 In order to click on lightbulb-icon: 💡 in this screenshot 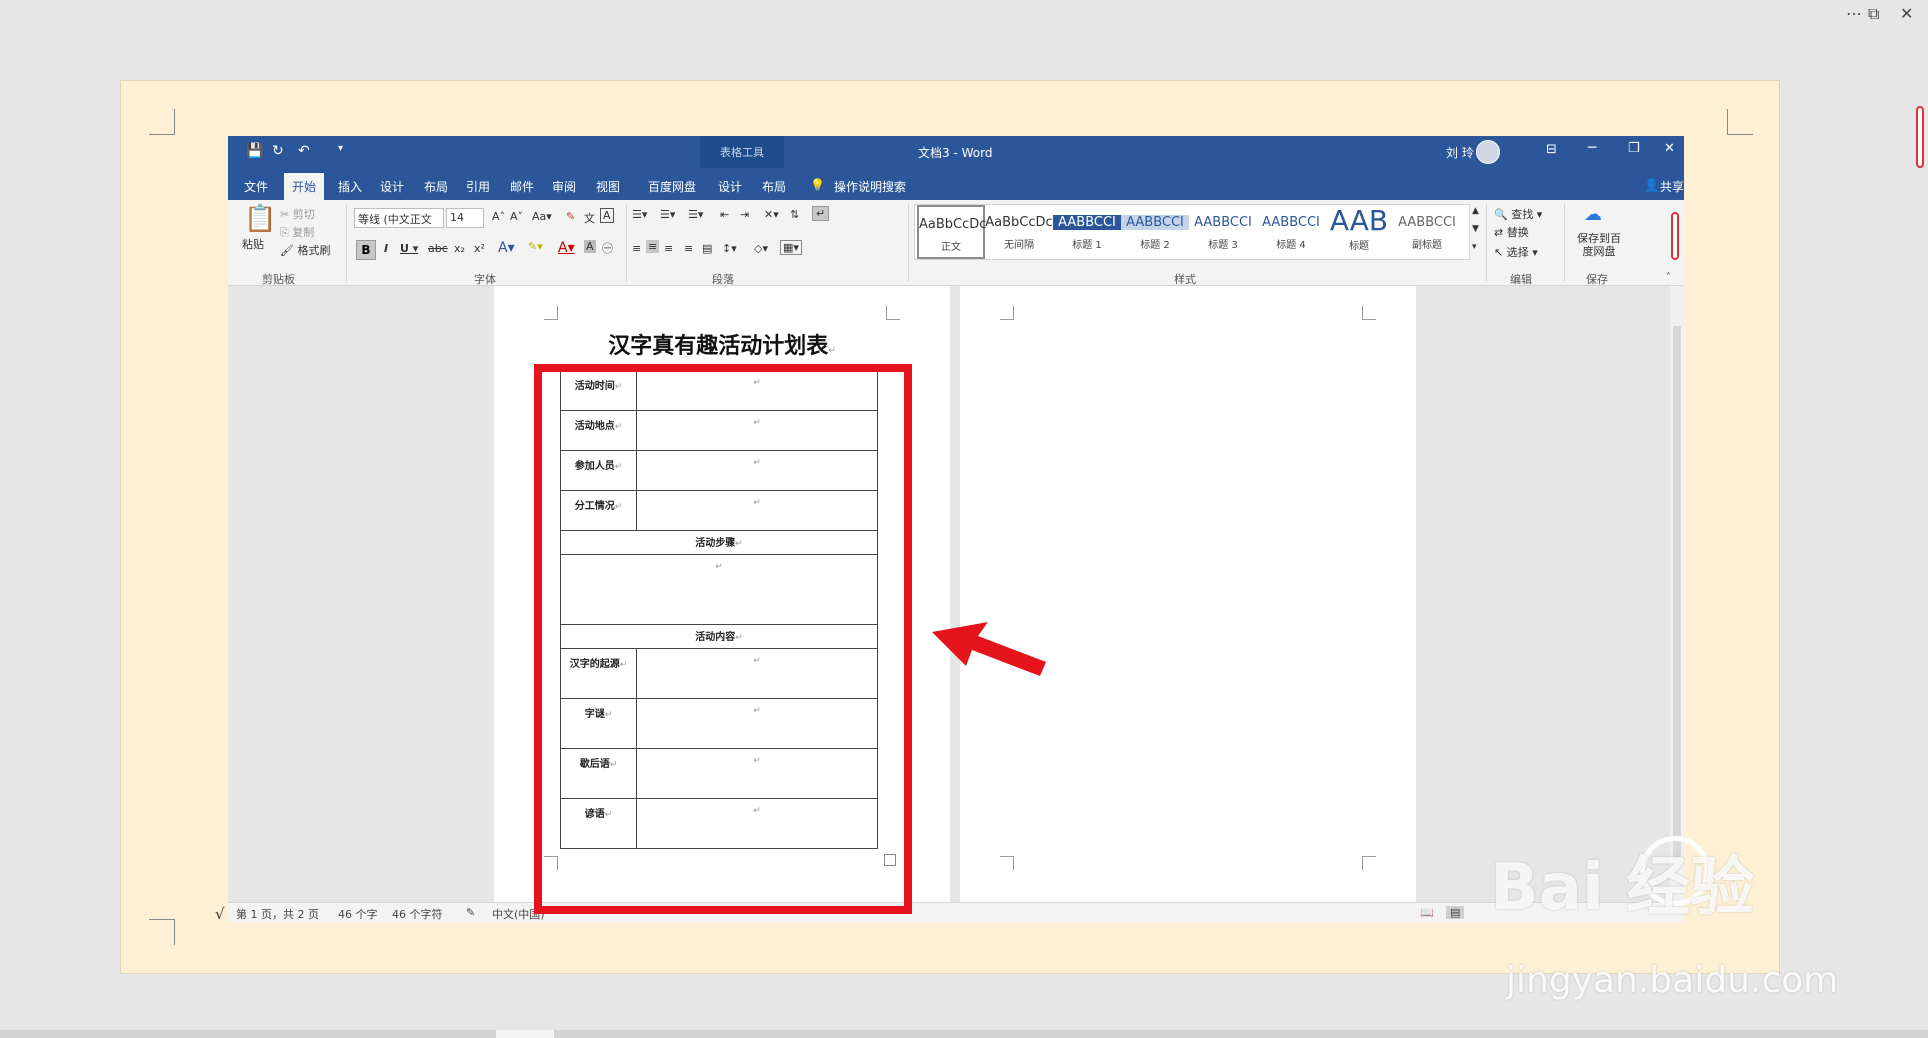, I will do `click(817, 185)`.